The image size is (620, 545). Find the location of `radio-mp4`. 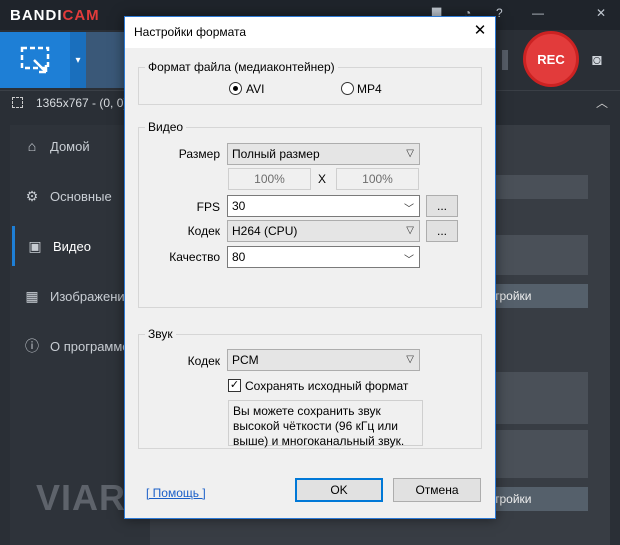

radio-mp4 is located at coordinates (347, 88).